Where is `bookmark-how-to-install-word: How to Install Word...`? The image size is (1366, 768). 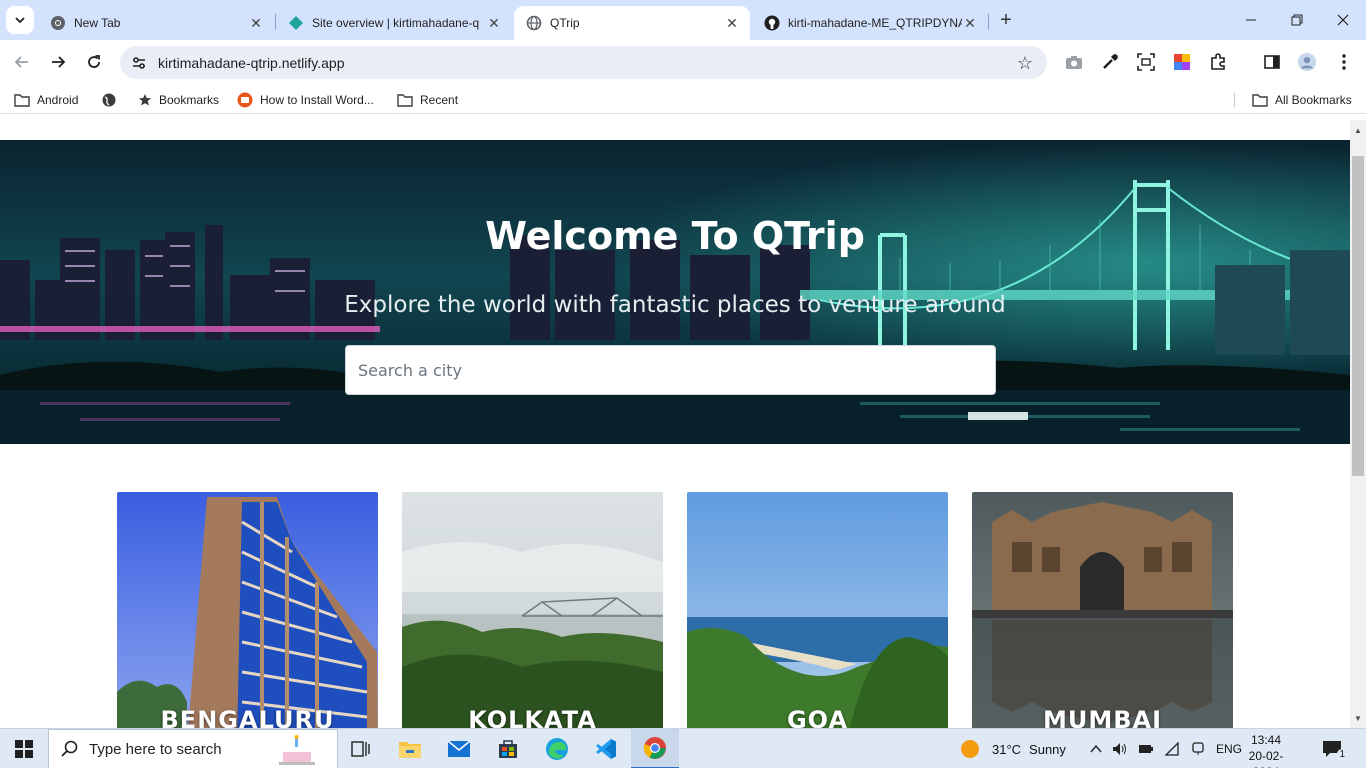
bookmark-how-to-install-word: How to Install Word... is located at coordinates (305, 100).